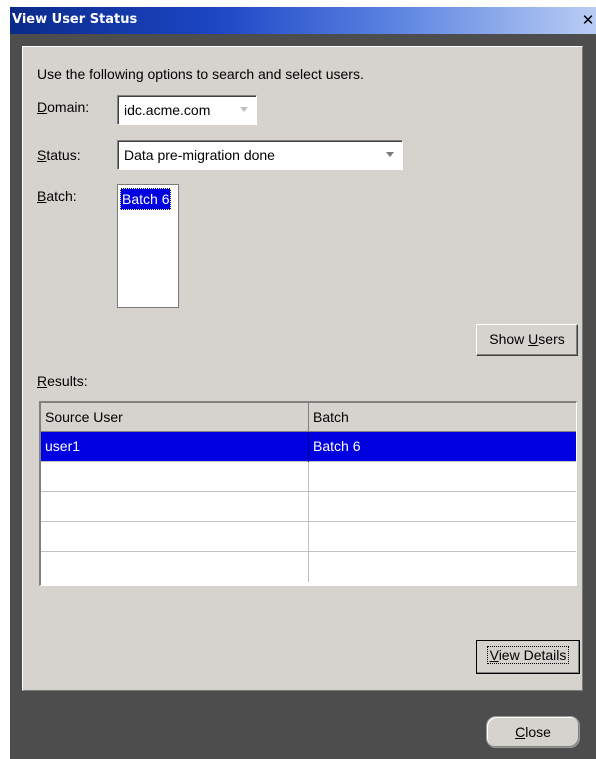 This screenshot has height=759, width=596. What do you see at coordinates (527, 340) in the screenshot?
I see `show-users-button: Show Users` at bounding box center [527, 340].